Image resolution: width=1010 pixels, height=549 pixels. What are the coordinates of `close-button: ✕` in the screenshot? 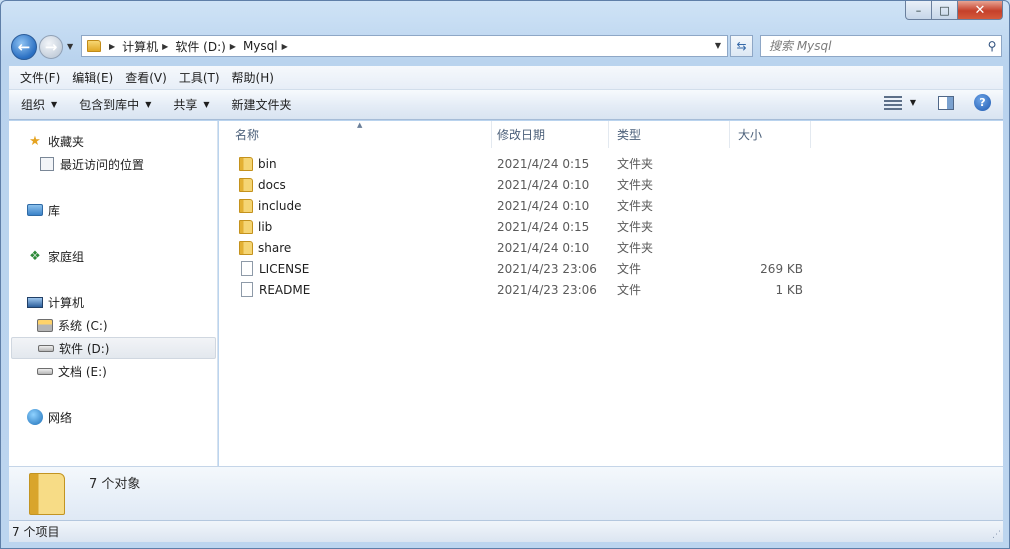 It's located at (980, 10).